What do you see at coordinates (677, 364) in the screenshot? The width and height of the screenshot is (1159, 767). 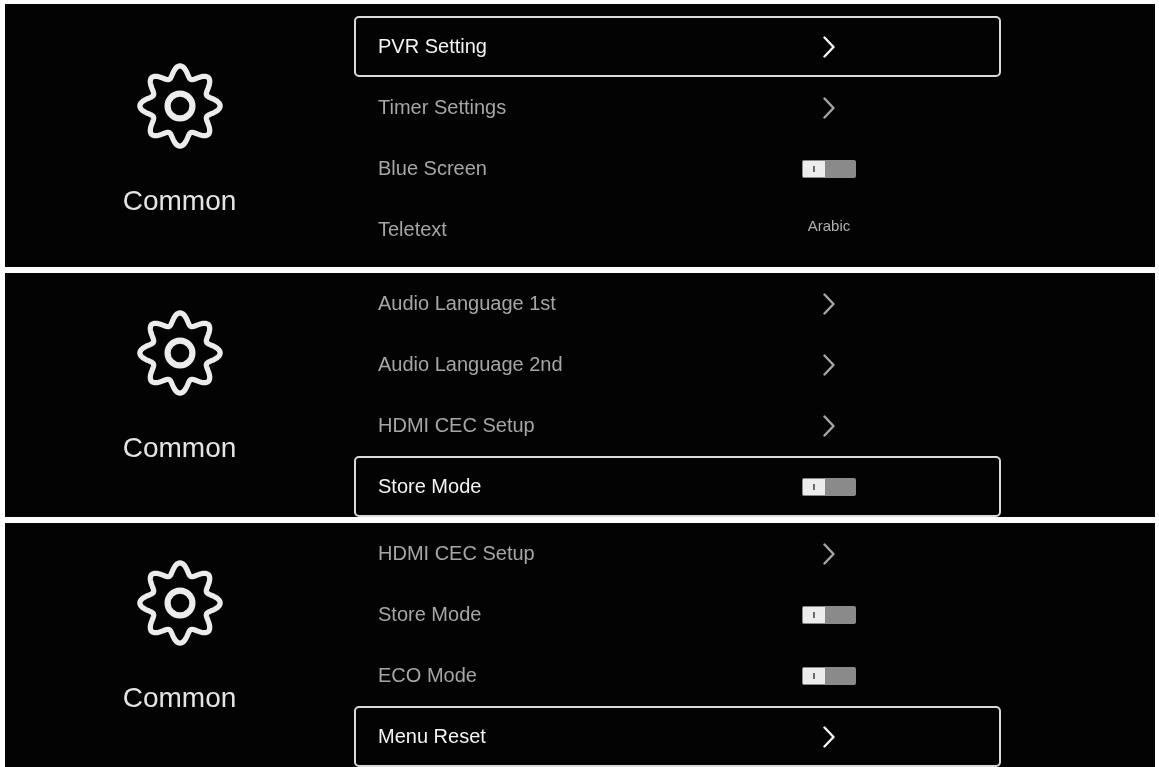 I see `menu-item: Audio Language 2nd` at bounding box center [677, 364].